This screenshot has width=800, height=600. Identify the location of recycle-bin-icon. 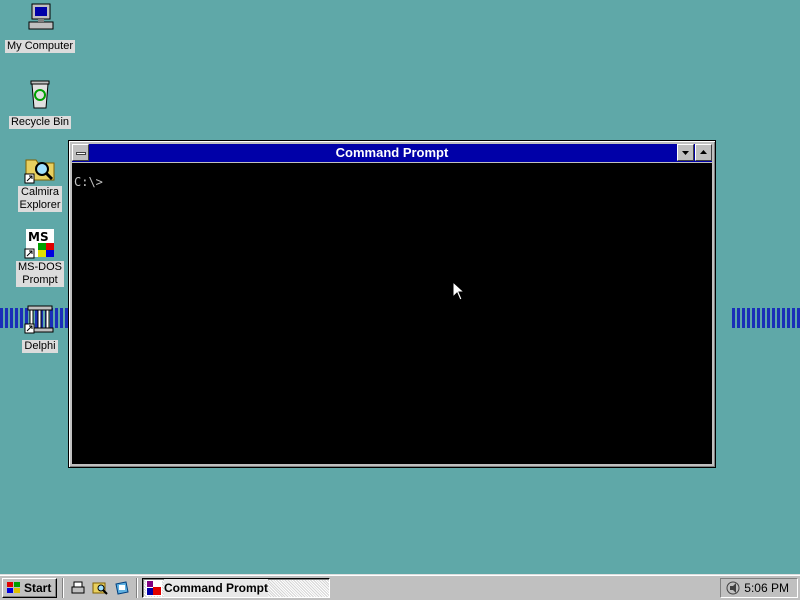
(40, 94).